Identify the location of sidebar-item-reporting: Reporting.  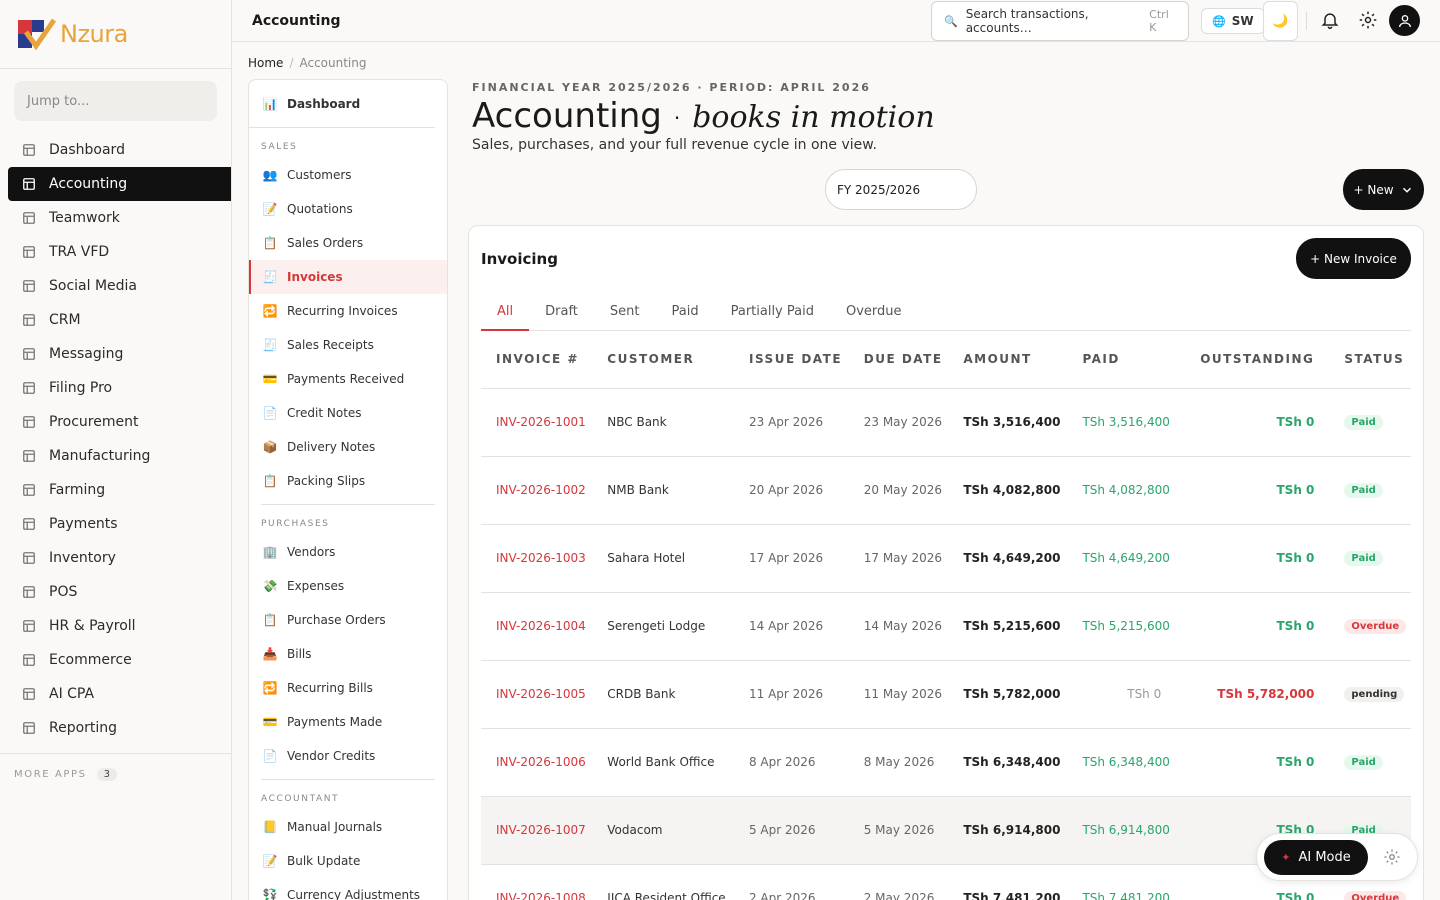
(119, 728).